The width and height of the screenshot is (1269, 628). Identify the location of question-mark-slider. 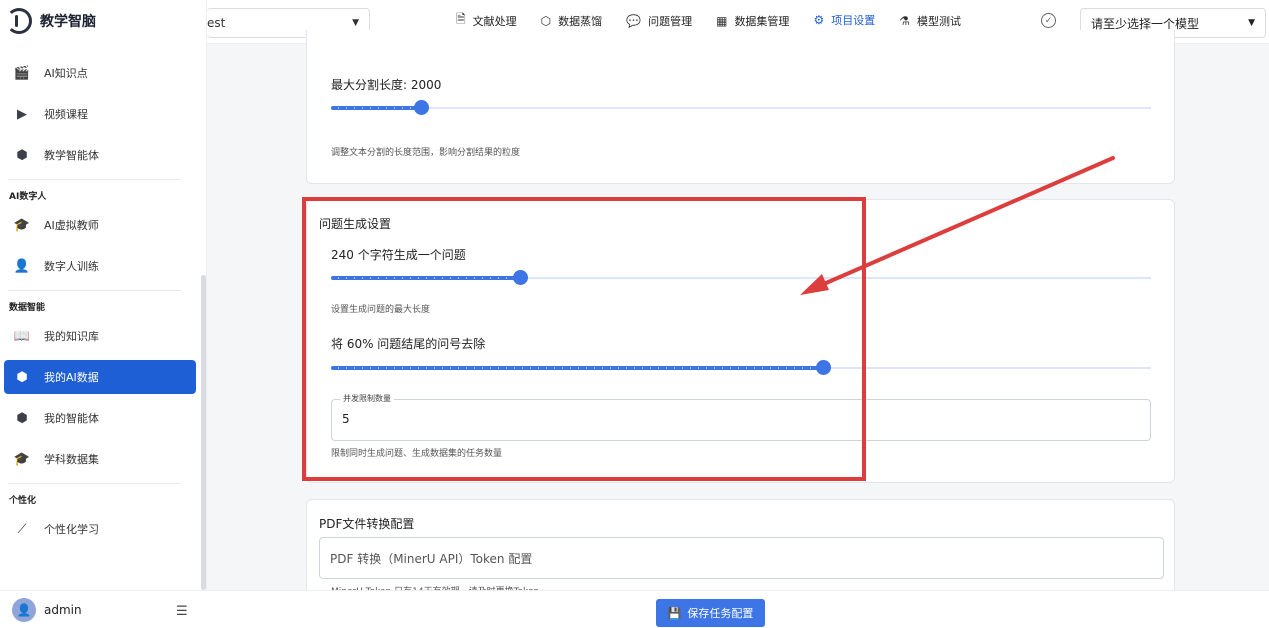
(741, 368).